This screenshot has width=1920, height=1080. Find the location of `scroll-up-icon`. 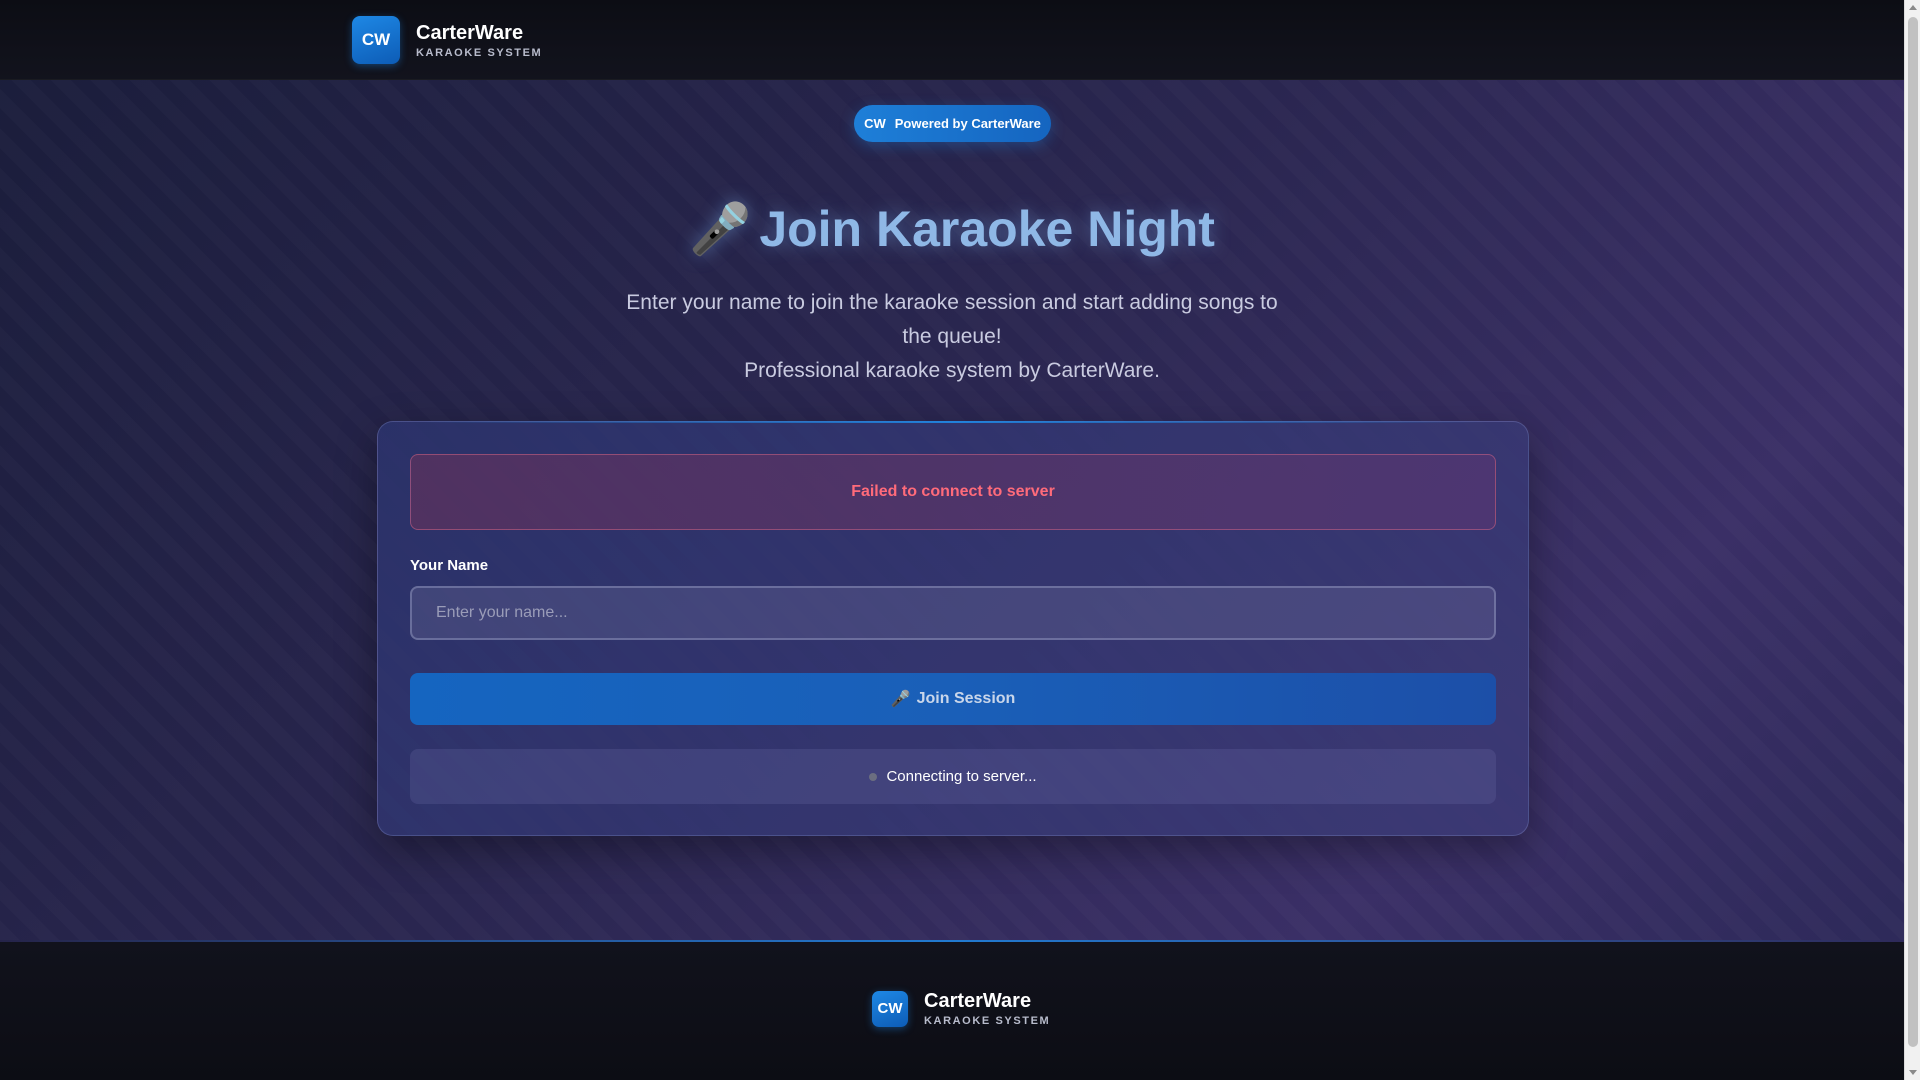

scroll-up-icon is located at coordinates (1913, 7).